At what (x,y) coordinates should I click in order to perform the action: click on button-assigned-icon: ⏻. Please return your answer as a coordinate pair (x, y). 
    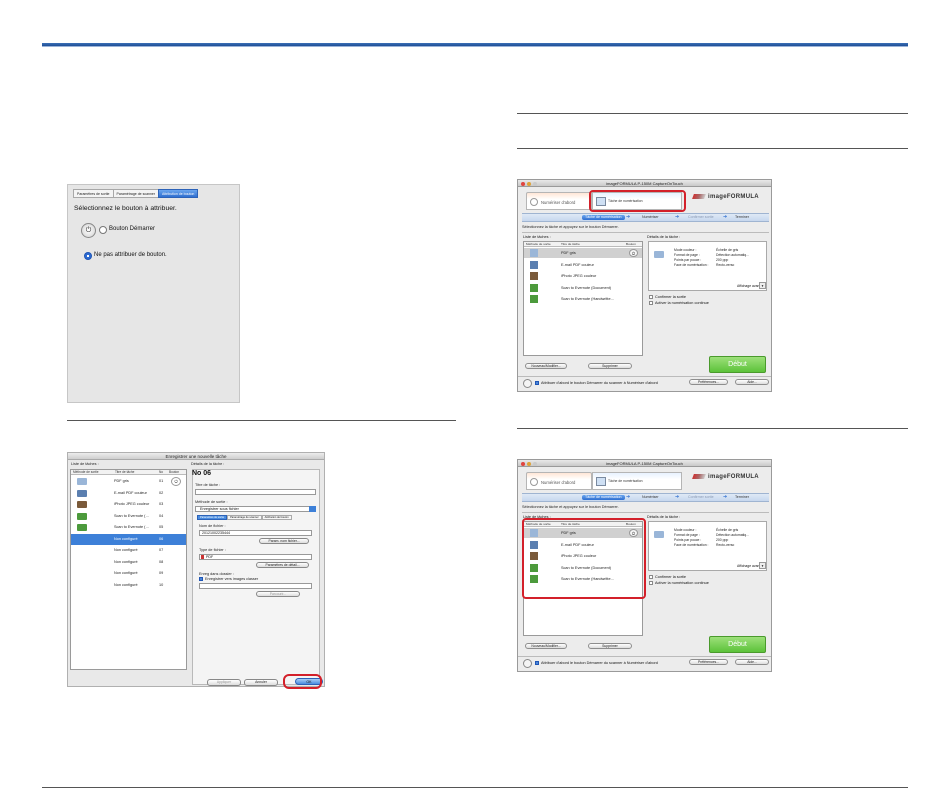
    Looking at the image, I should click on (633, 253).